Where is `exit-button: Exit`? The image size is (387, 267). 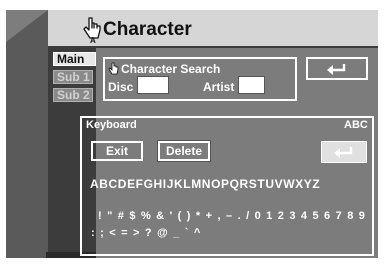
exit-button: Exit is located at coordinates (117, 151).